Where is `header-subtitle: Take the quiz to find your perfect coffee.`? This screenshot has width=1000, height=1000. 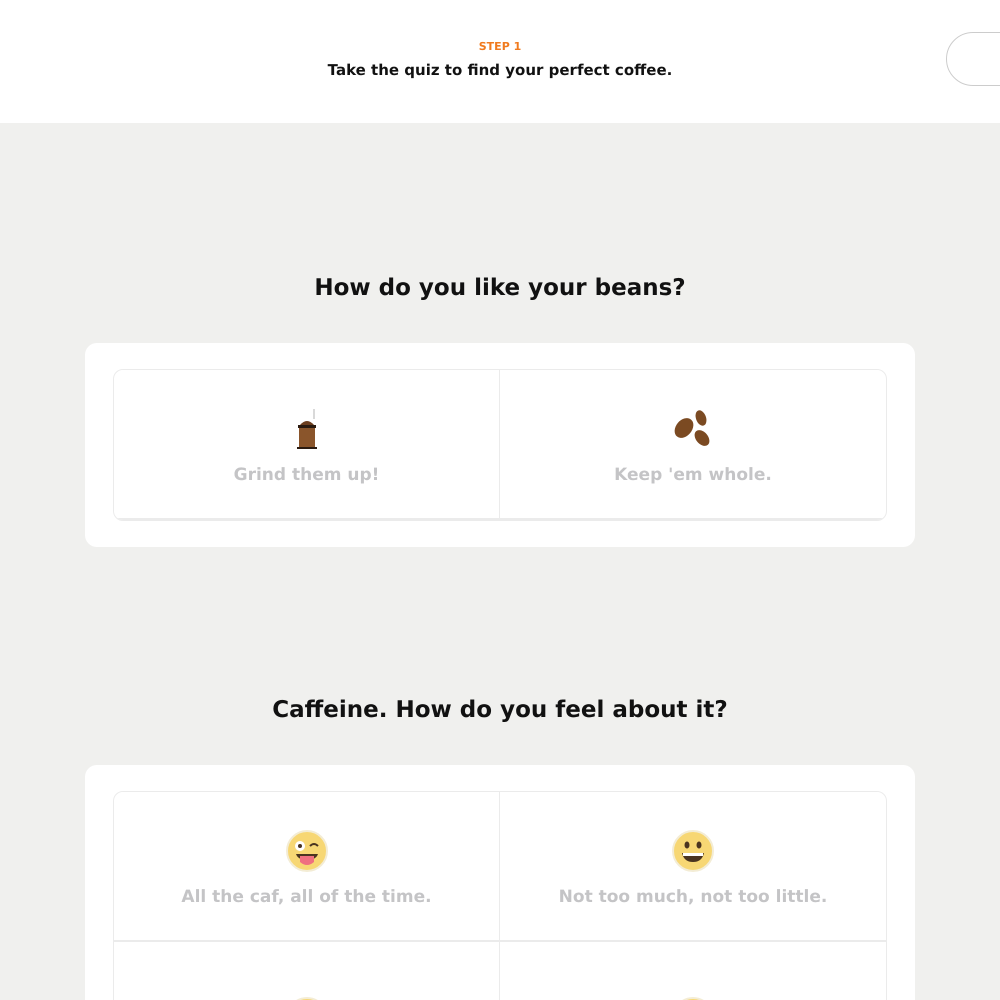
header-subtitle: Take the quiz to find your perfect coffee. is located at coordinates (500, 70).